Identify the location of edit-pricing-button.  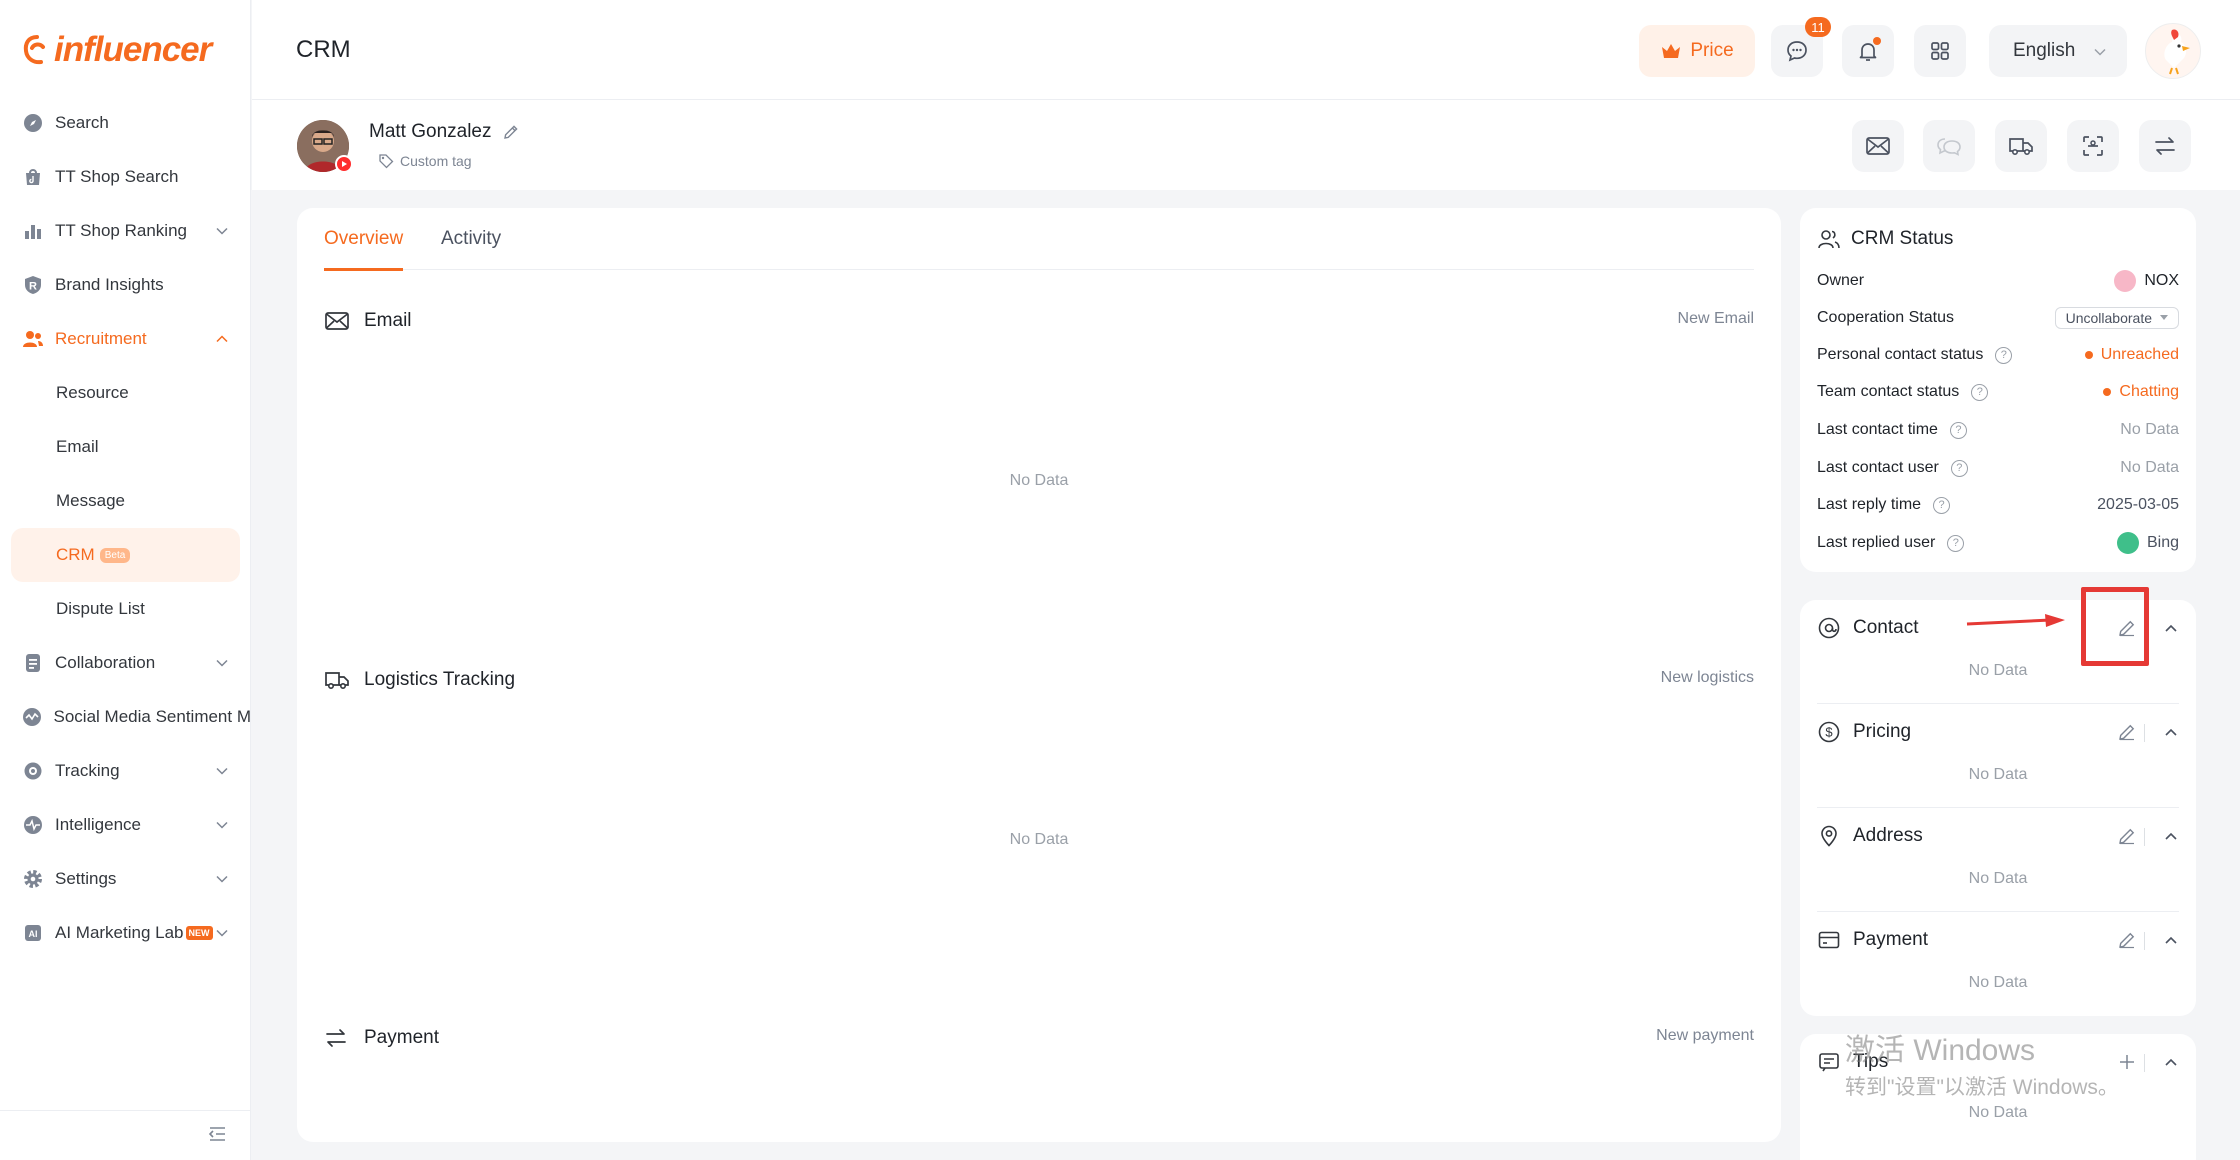
(2127, 732).